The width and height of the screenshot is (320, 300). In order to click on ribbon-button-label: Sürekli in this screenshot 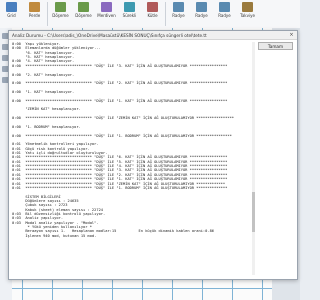, I will do `click(129, 15)`.